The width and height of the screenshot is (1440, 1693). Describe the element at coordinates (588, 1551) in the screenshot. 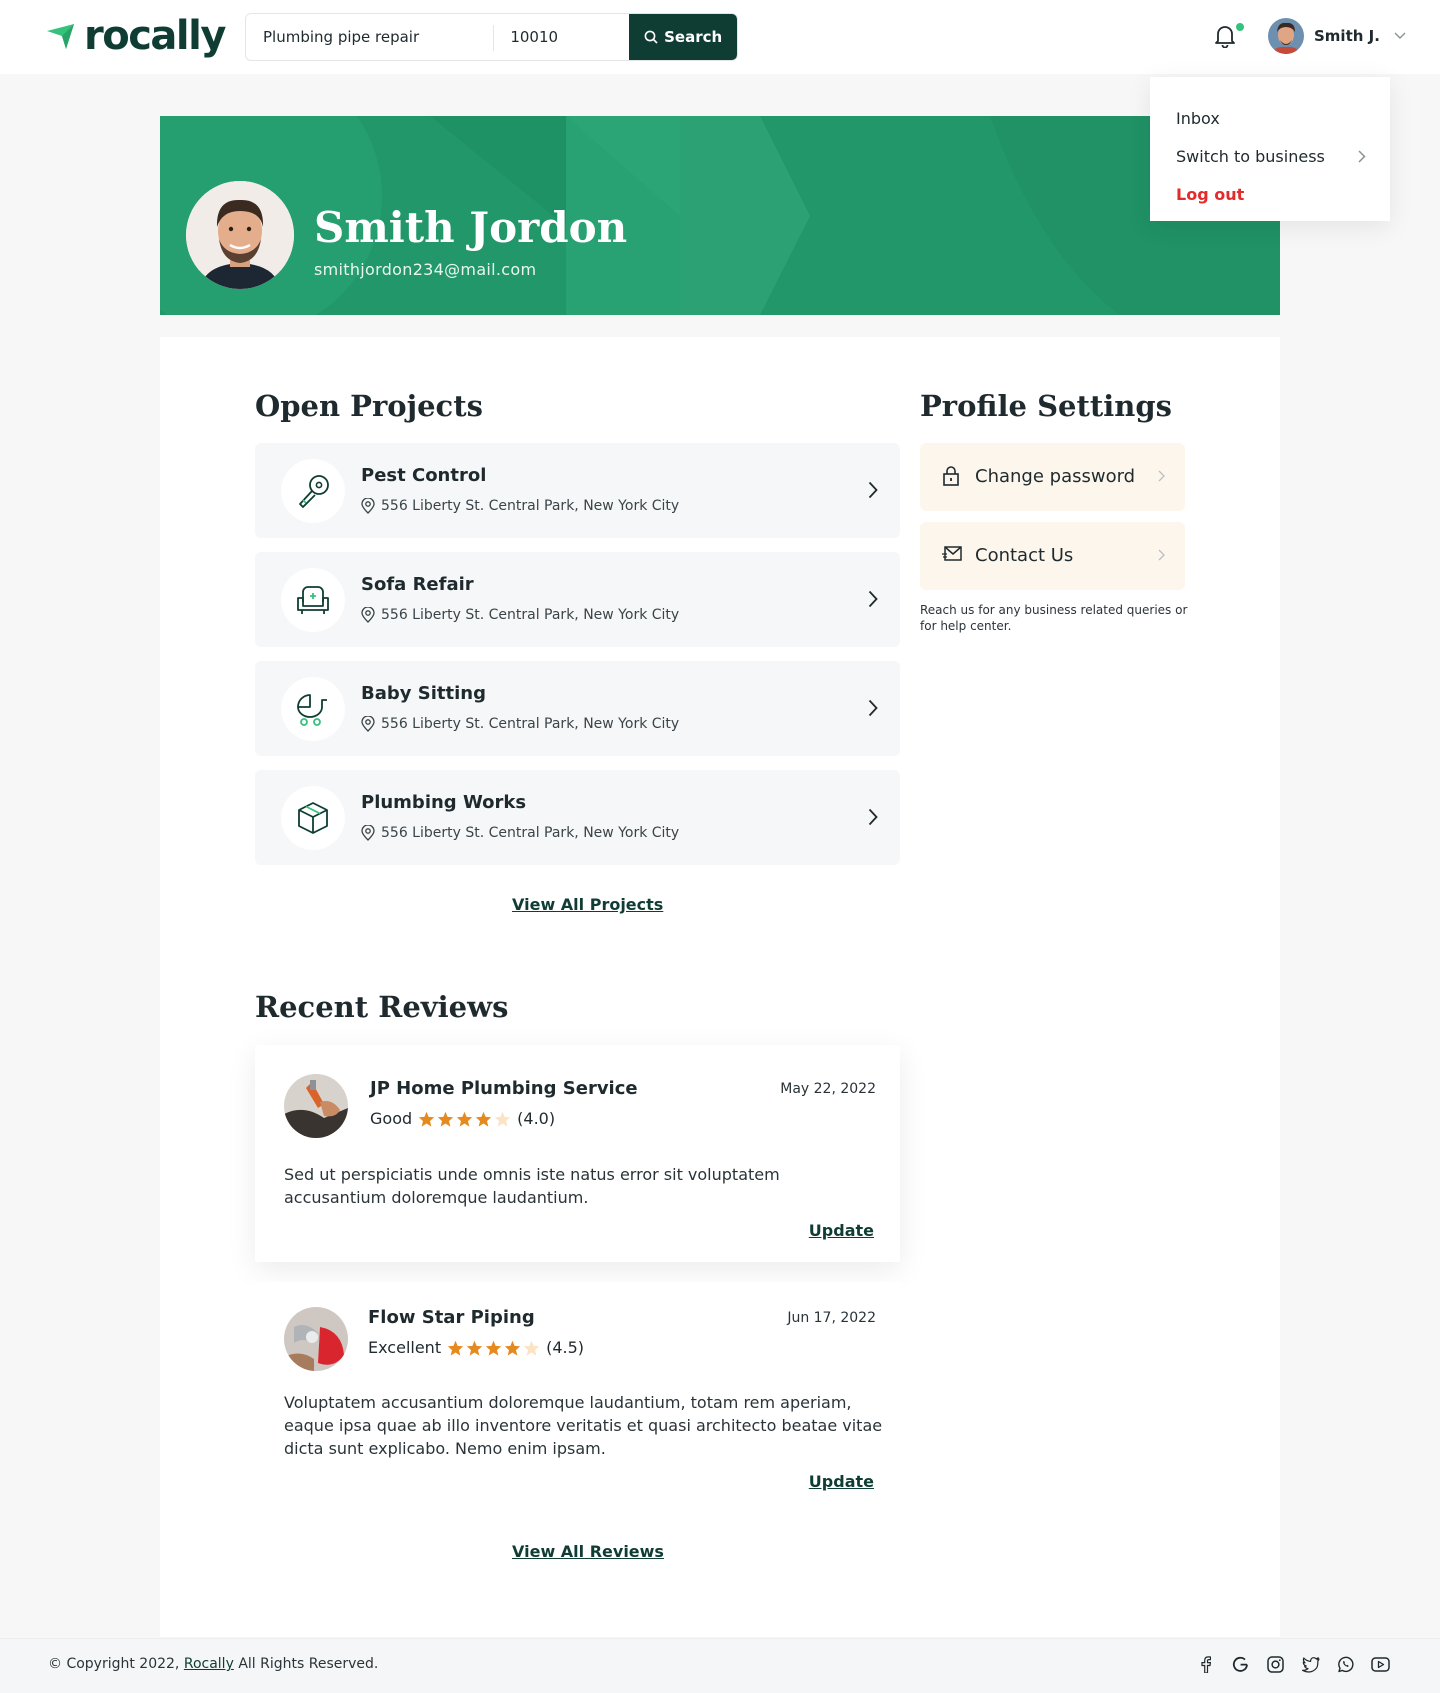

I see `view-all-reviews-link: View All Reviews` at that location.